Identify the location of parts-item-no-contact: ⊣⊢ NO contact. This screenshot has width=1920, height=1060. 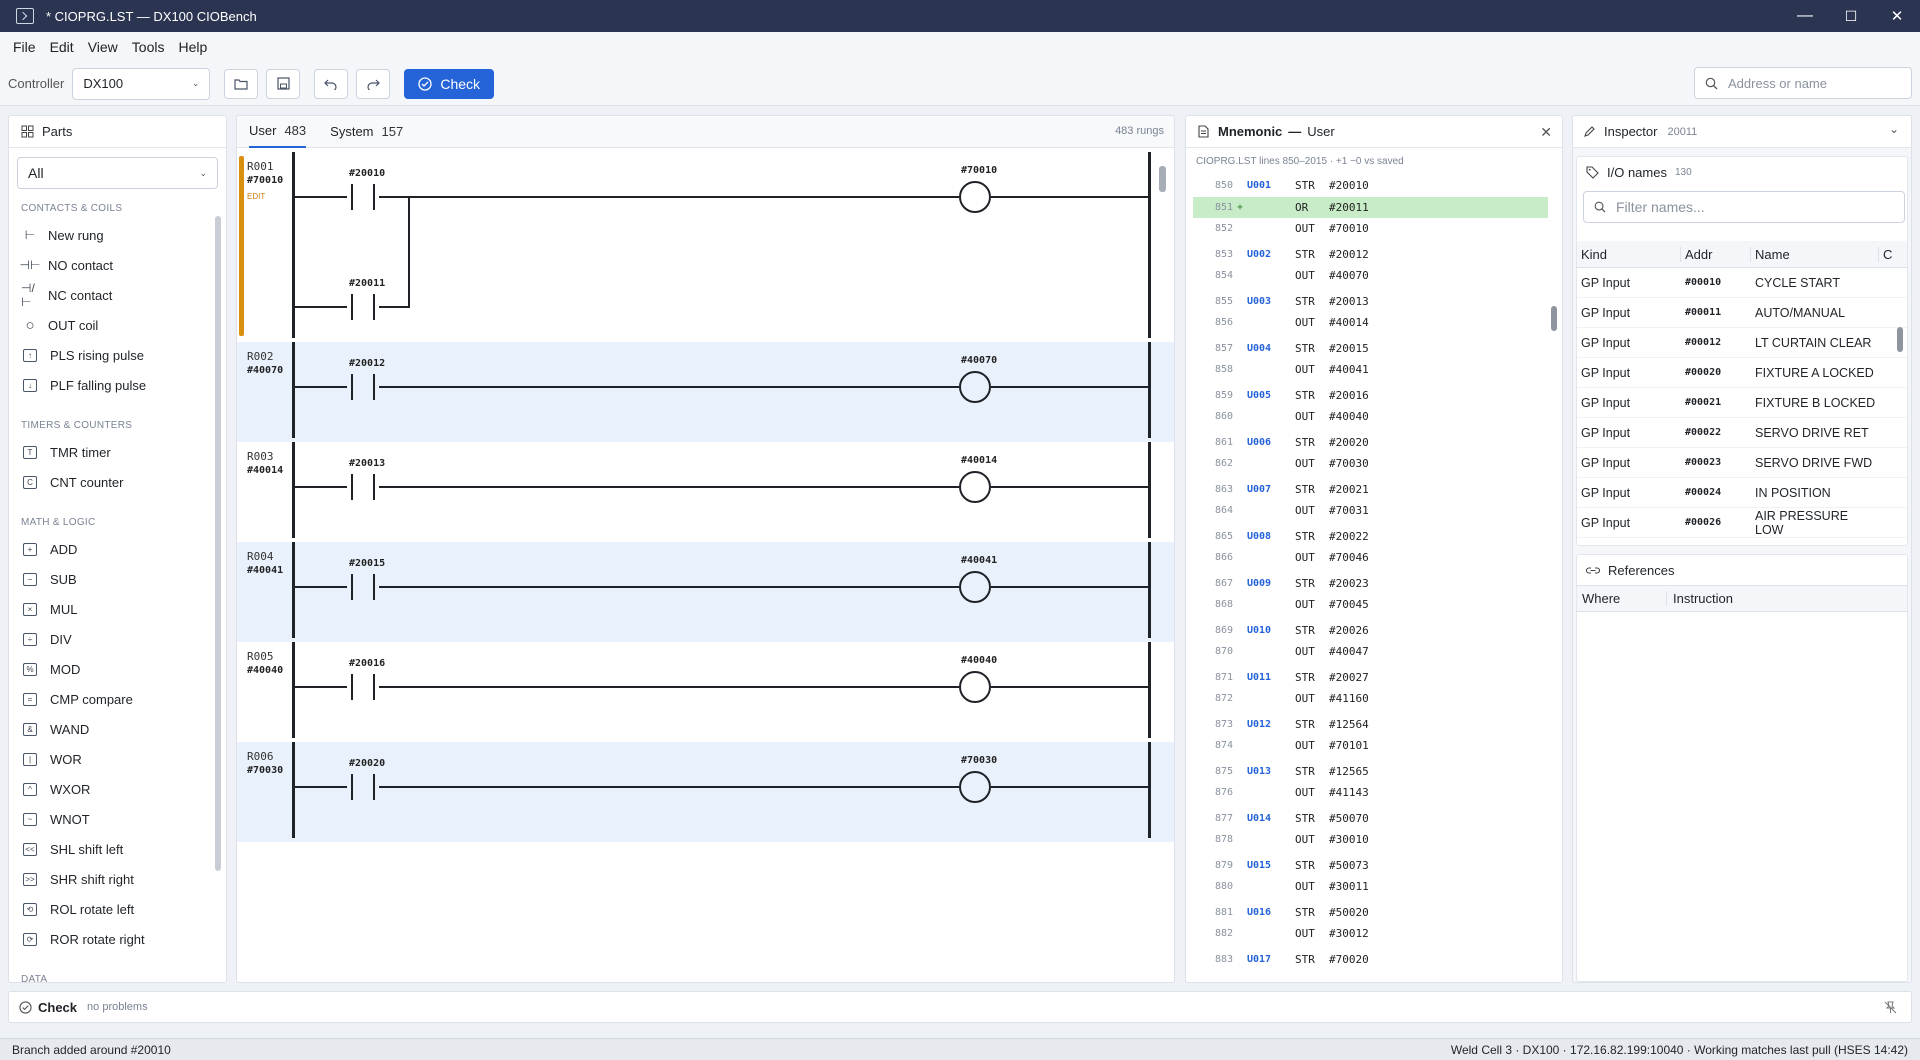
(117, 265).